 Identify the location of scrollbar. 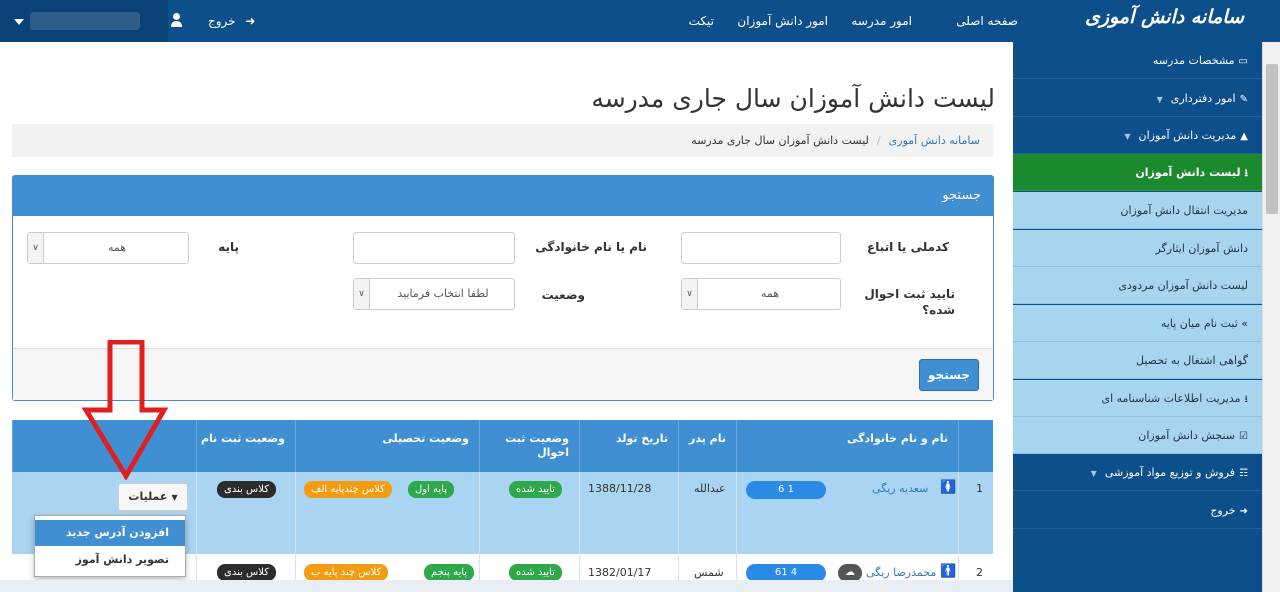
(1271, 317).